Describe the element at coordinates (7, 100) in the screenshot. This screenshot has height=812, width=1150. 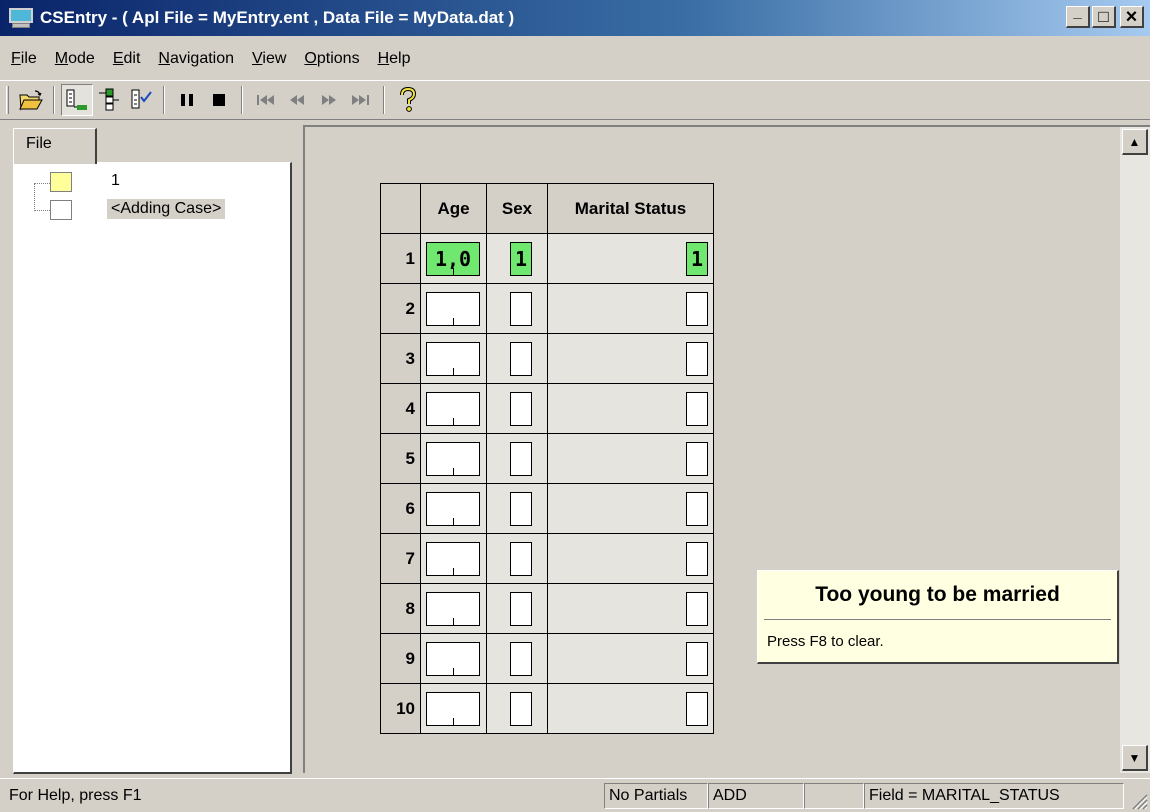
I see `toolbar-grip` at that location.